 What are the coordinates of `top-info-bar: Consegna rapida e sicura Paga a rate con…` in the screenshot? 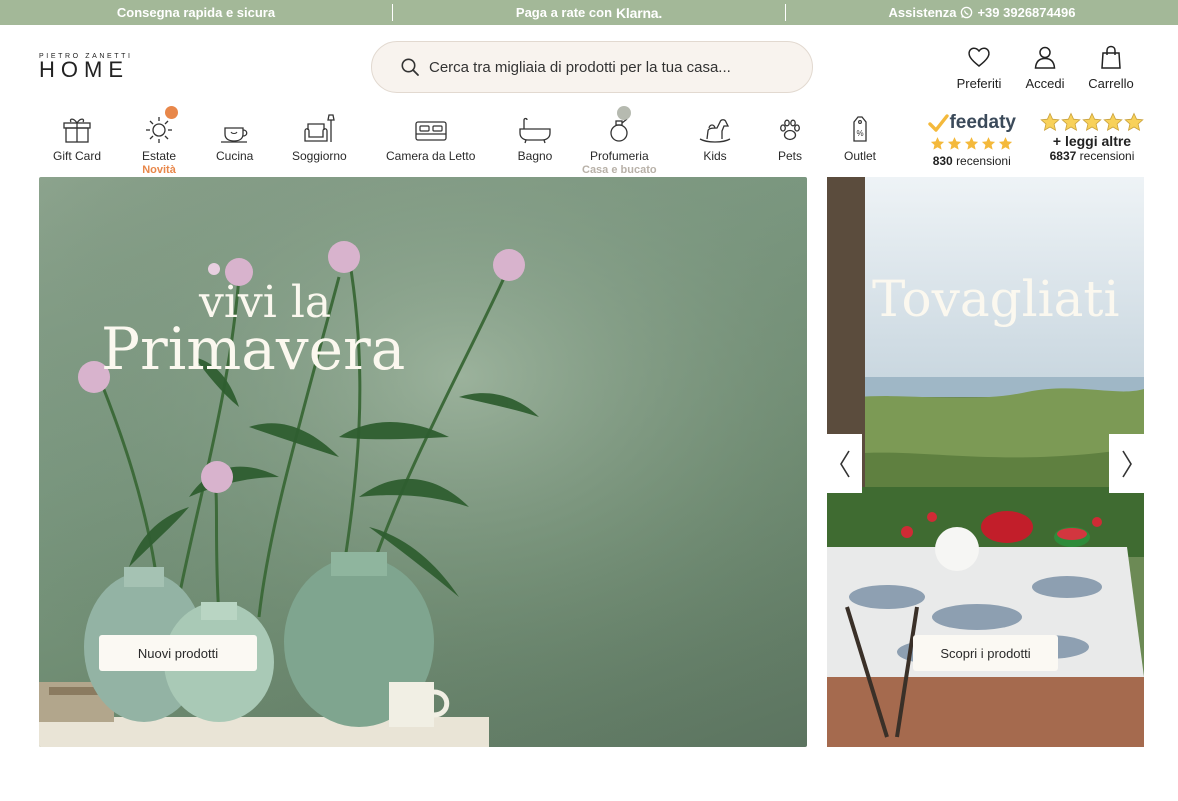 It's located at (589, 12).